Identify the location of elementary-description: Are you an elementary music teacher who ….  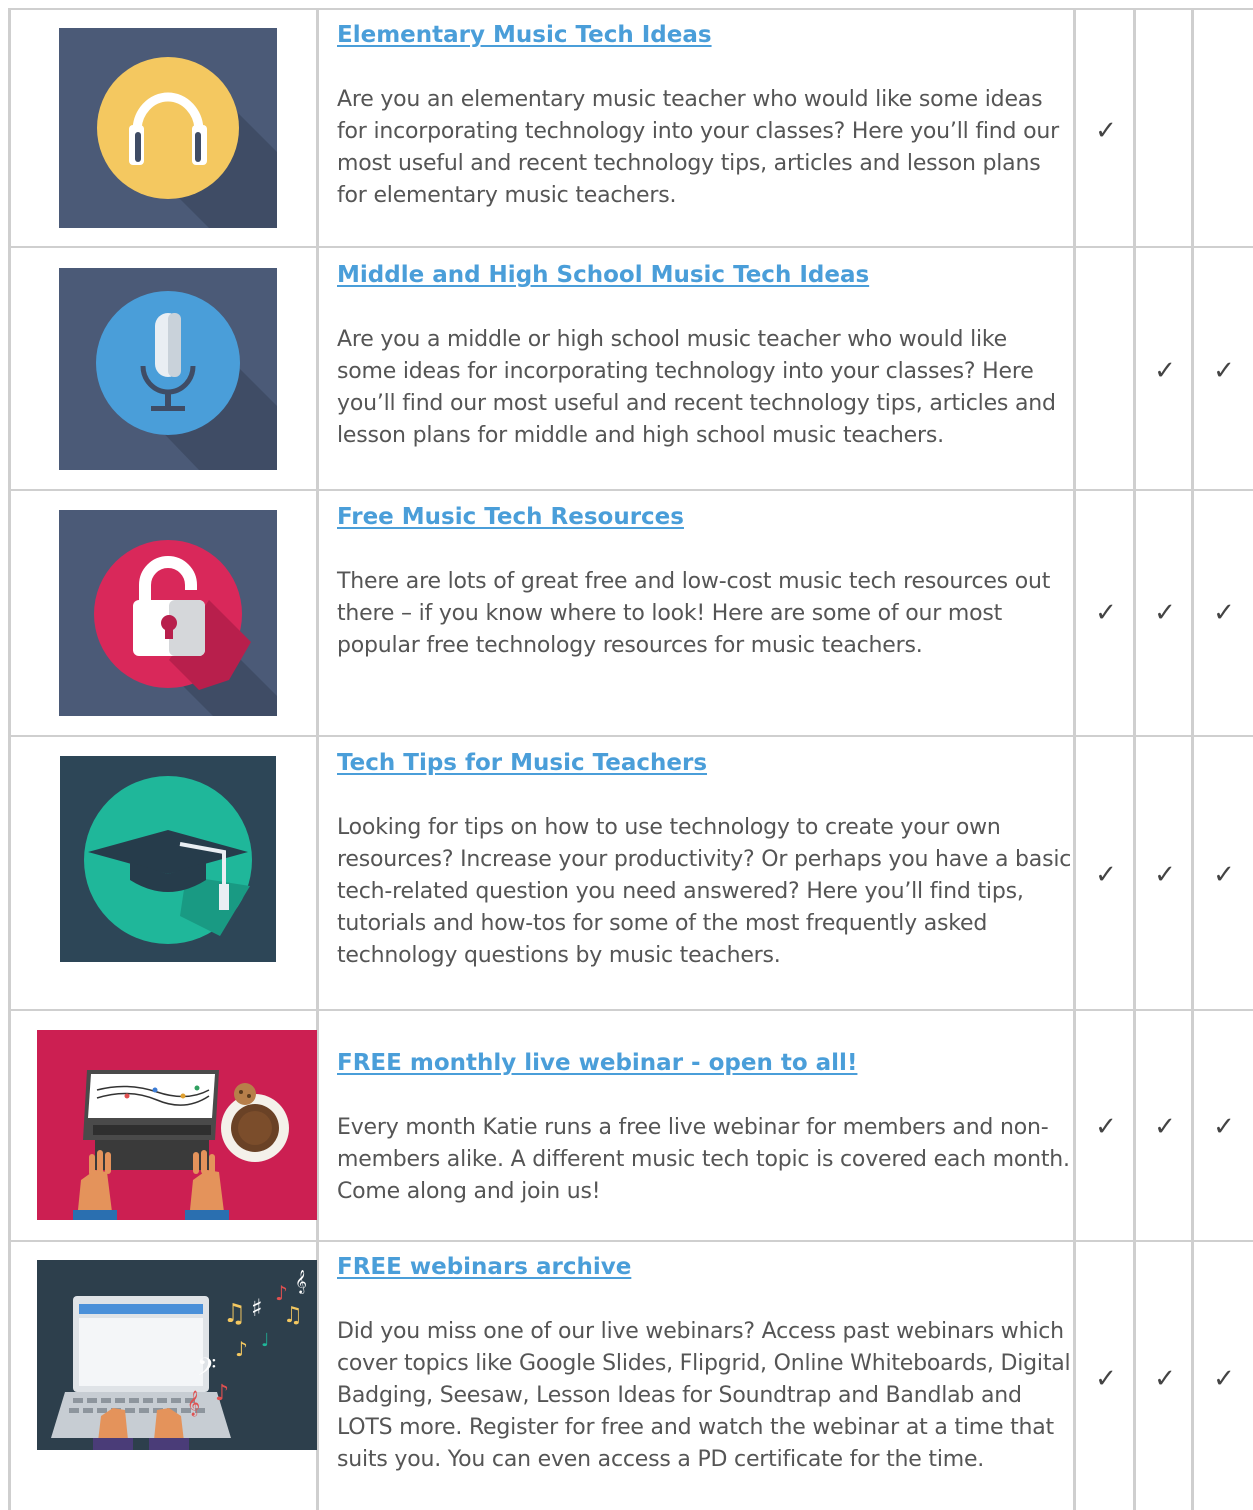
(698, 147).